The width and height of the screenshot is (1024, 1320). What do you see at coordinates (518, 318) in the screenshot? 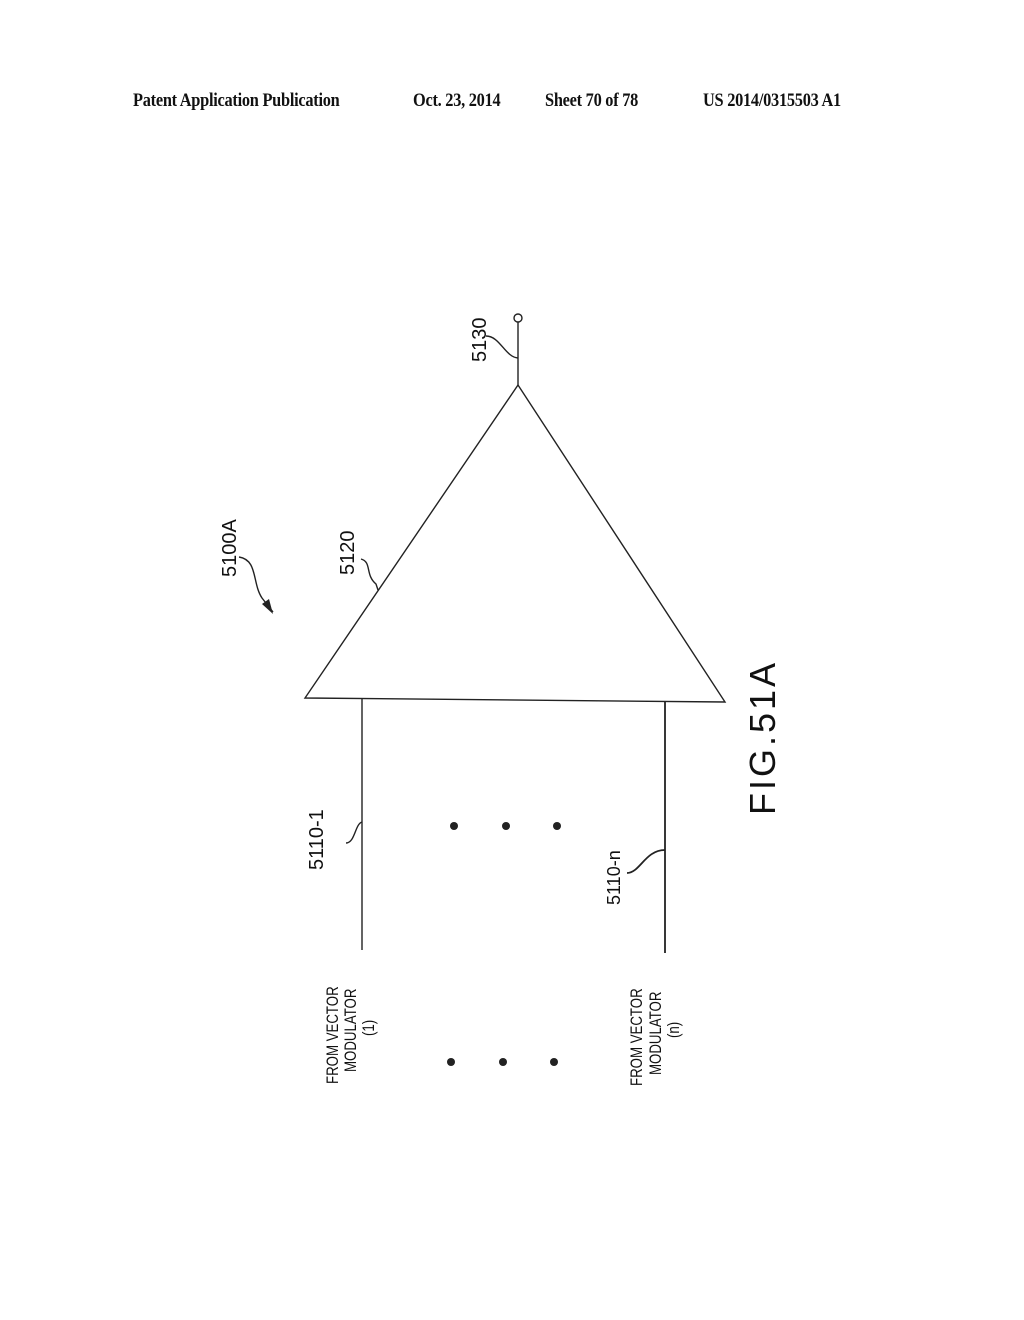
I see `output-terminal` at bounding box center [518, 318].